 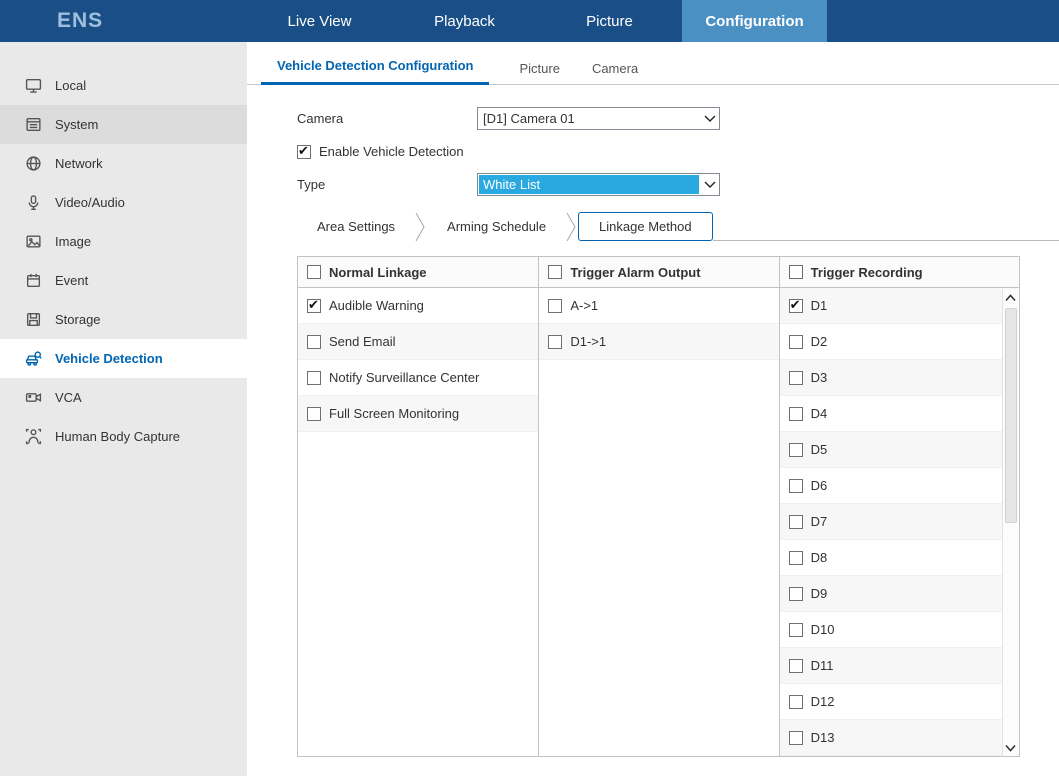 I want to click on channel-d2-checkbox, so click(x=795, y=341).